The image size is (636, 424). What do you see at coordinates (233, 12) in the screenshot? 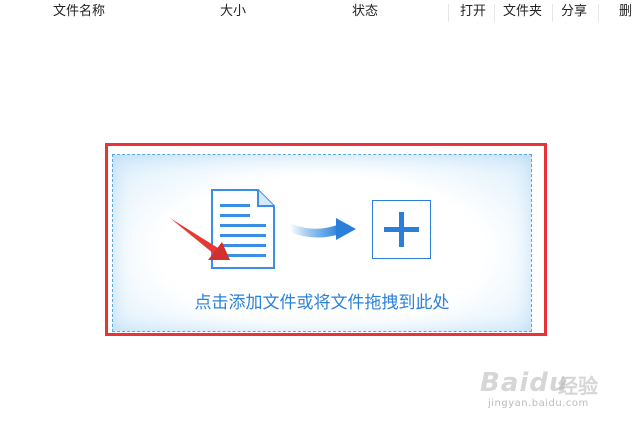
I see `column-size: 大小` at bounding box center [233, 12].